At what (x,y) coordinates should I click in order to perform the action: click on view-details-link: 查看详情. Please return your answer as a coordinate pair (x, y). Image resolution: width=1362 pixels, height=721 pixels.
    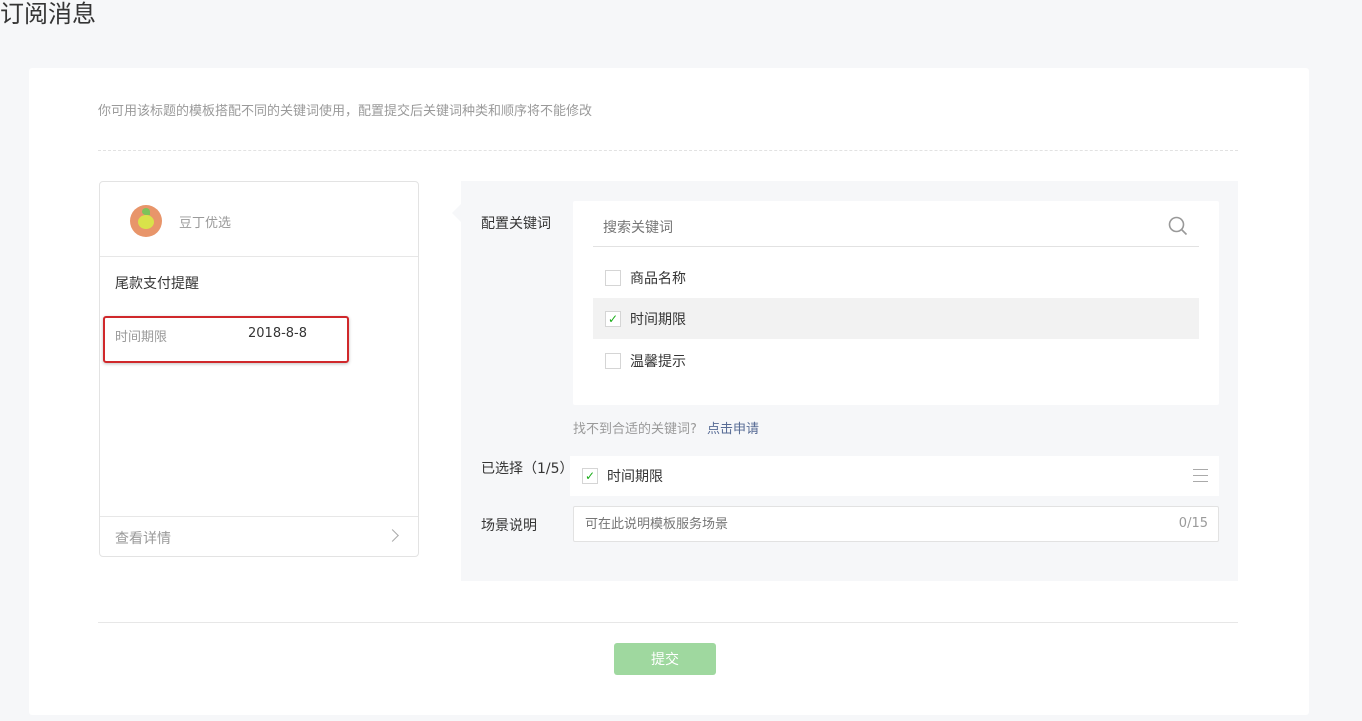
    Looking at the image, I should click on (259, 537).